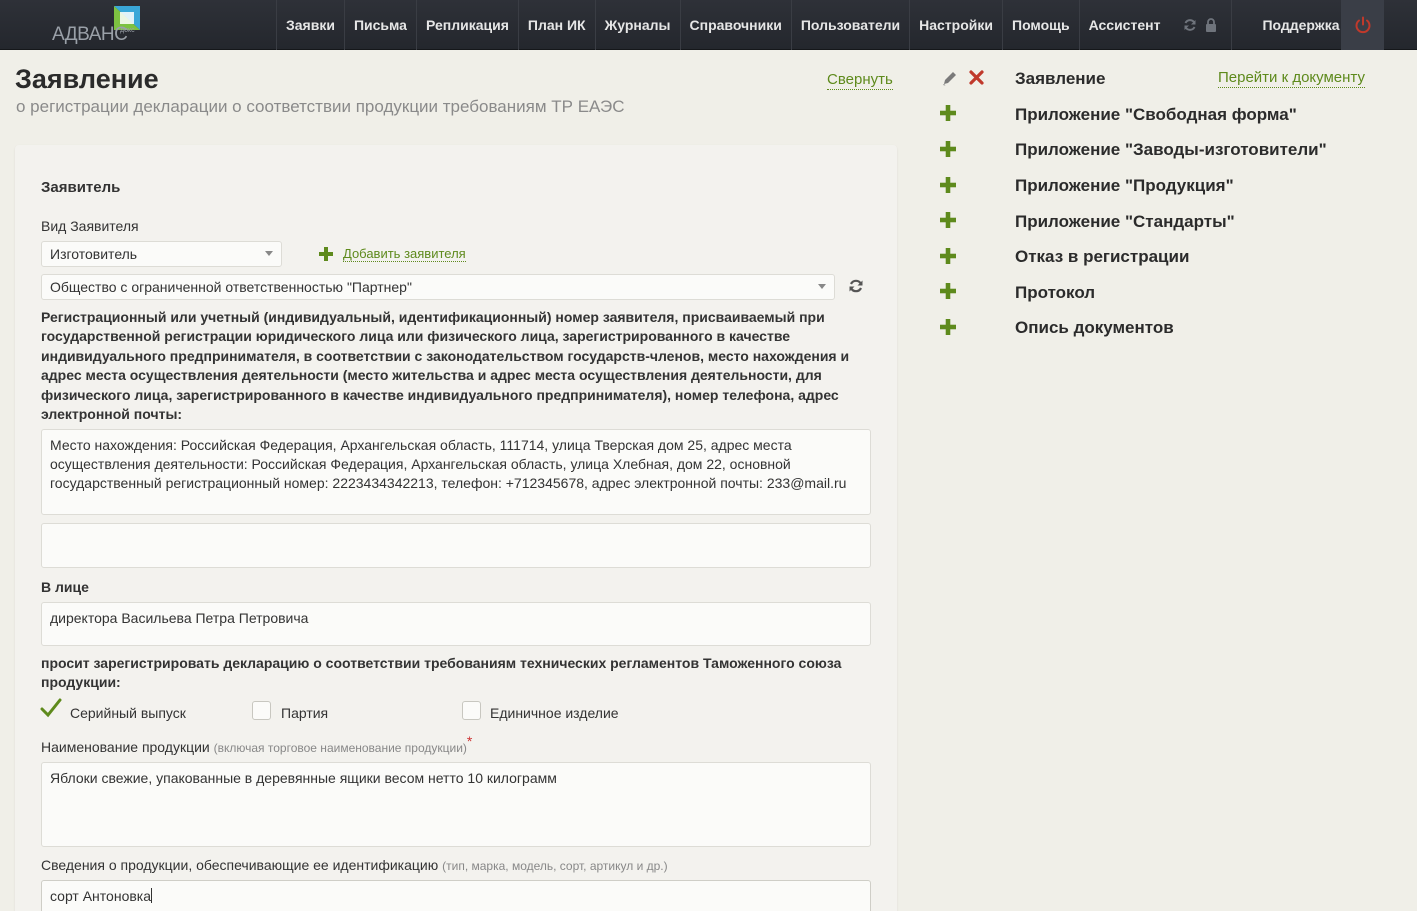  What do you see at coordinates (404, 254) in the screenshot?
I see `add-applicant-link: Добавить заявителя` at bounding box center [404, 254].